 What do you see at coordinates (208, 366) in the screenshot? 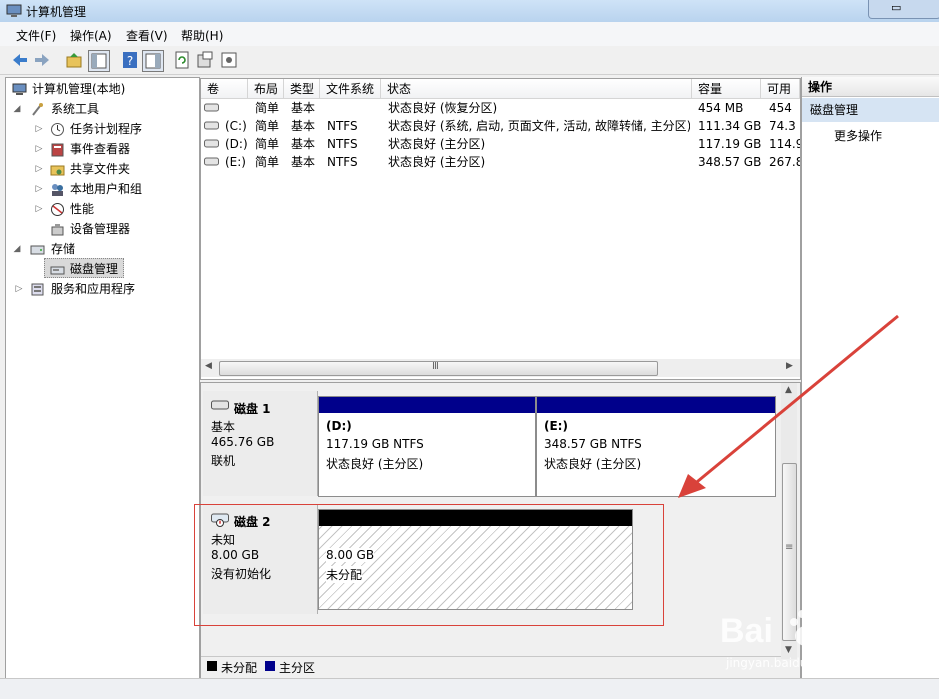
I see `scroll-left-icon: ◀` at bounding box center [208, 366].